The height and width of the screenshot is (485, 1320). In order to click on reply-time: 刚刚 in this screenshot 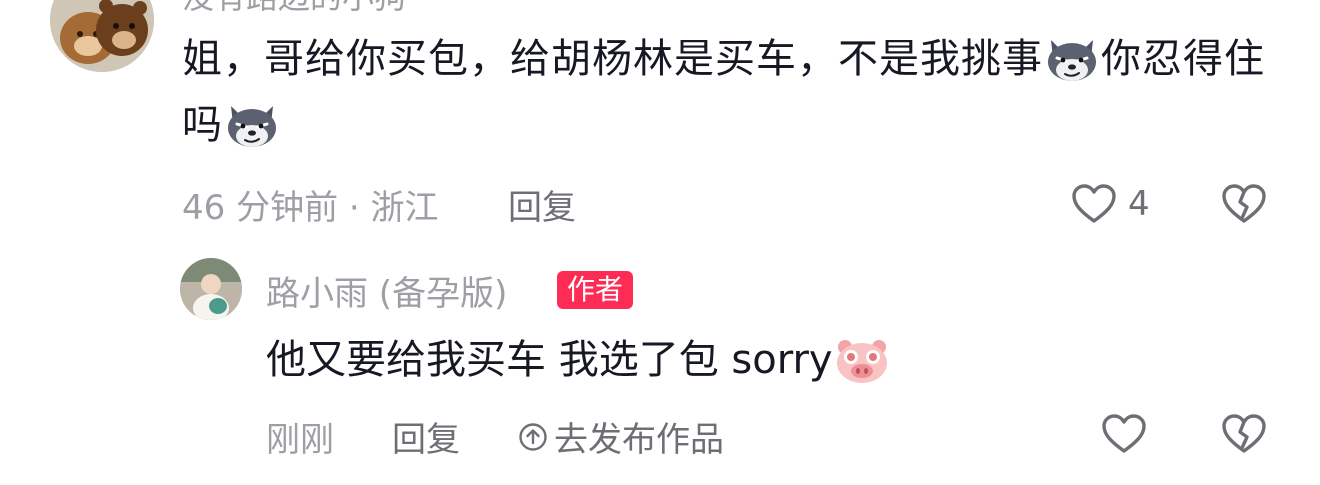, I will do `click(300, 440)`.